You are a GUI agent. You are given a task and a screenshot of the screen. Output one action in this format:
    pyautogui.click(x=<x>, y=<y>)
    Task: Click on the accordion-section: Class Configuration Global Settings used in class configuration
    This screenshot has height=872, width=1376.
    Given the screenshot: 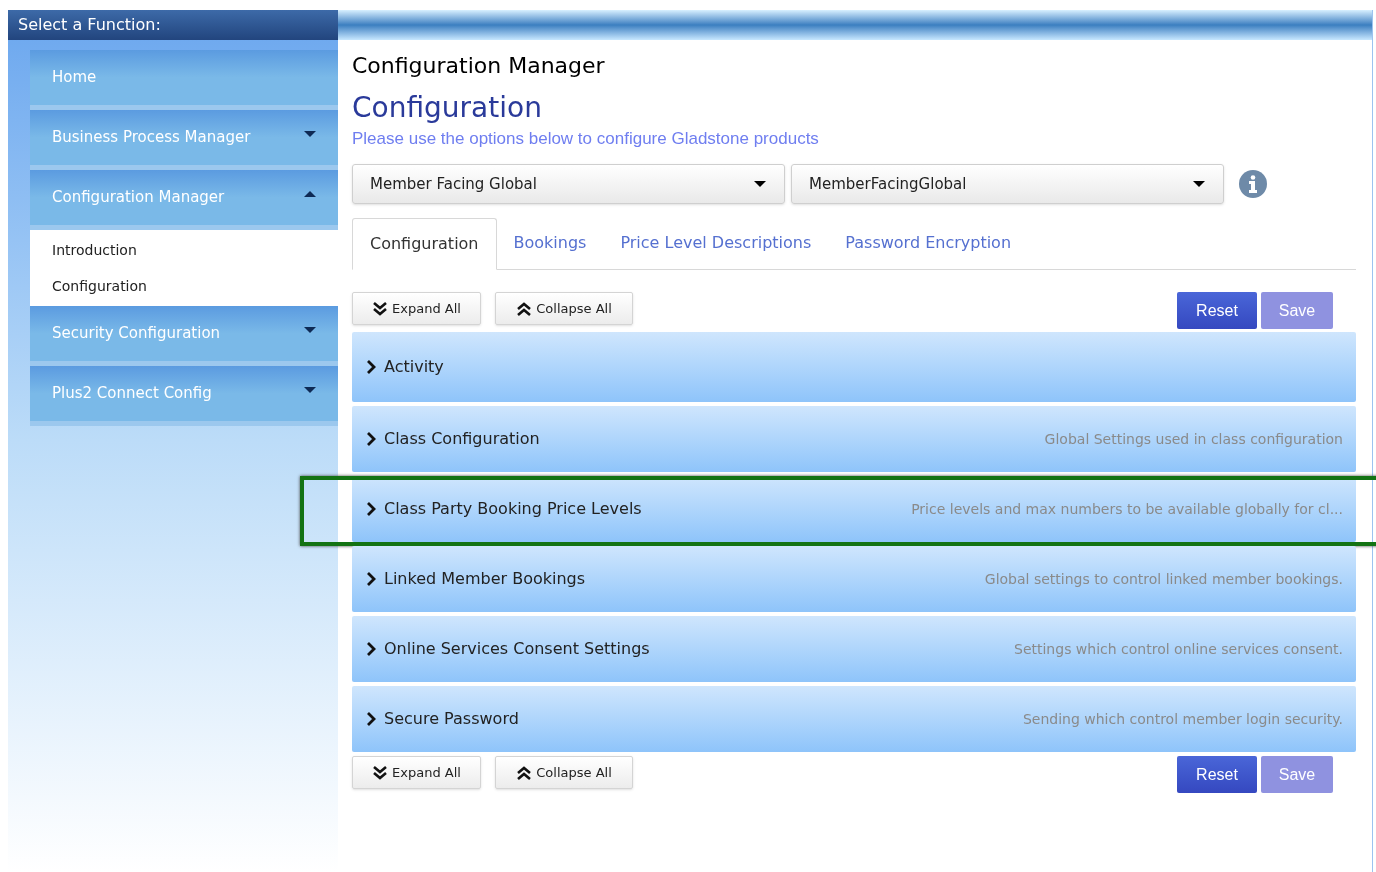 What is the action you would take?
    pyautogui.click(x=854, y=439)
    